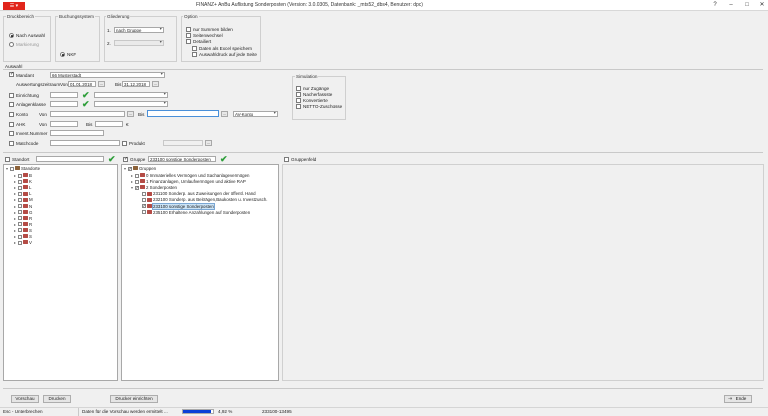 The height and width of the screenshot is (416, 768). Describe the element at coordinates (194, 48) in the screenshot. I see `excel-checkbox` at that location.